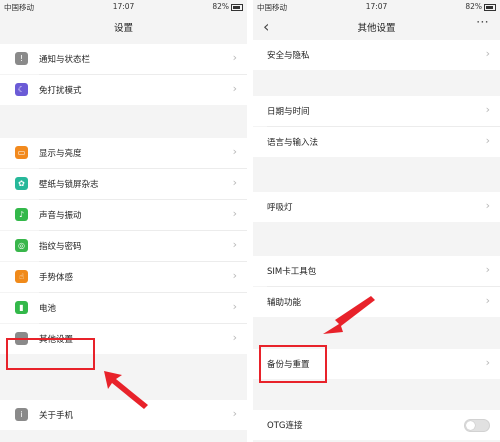  What do you see at coordinates (21, 276) in the screenshot?
I see `gesture-icon: ☝` at bounding box center [21, 276].